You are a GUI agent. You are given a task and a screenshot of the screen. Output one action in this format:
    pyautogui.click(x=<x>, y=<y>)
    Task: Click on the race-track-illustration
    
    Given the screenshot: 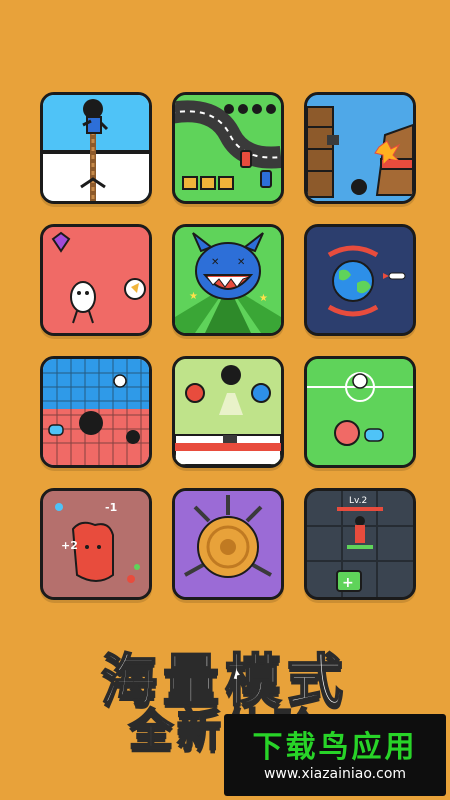 What is the action you would take?
    pyautogui.click(x=228, y=148)
    